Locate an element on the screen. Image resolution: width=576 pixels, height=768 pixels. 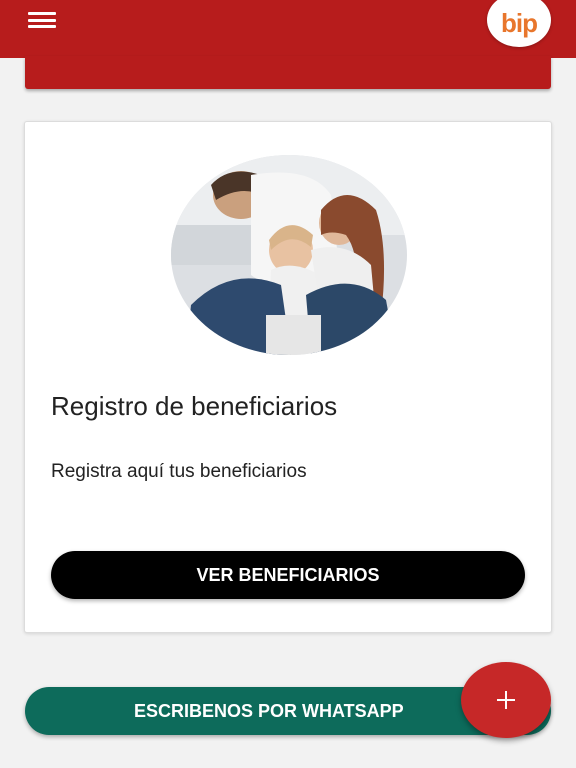
card-description: Registra aquí tus beneficiarios is located at coordinates (179, 471).